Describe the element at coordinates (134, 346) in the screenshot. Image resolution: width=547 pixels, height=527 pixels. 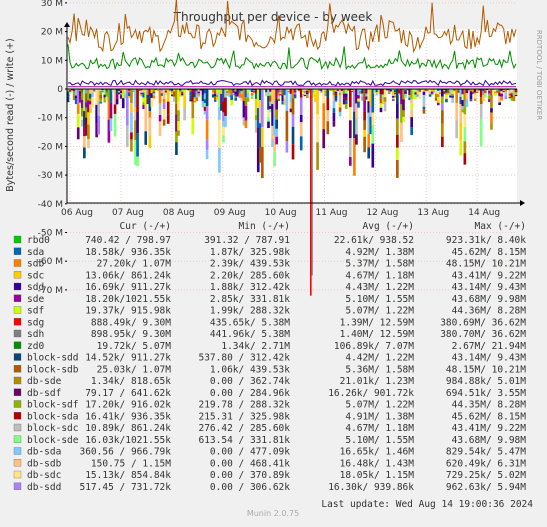
I see `legend-cur-value: 19.72k/ 5.07M` at that location.